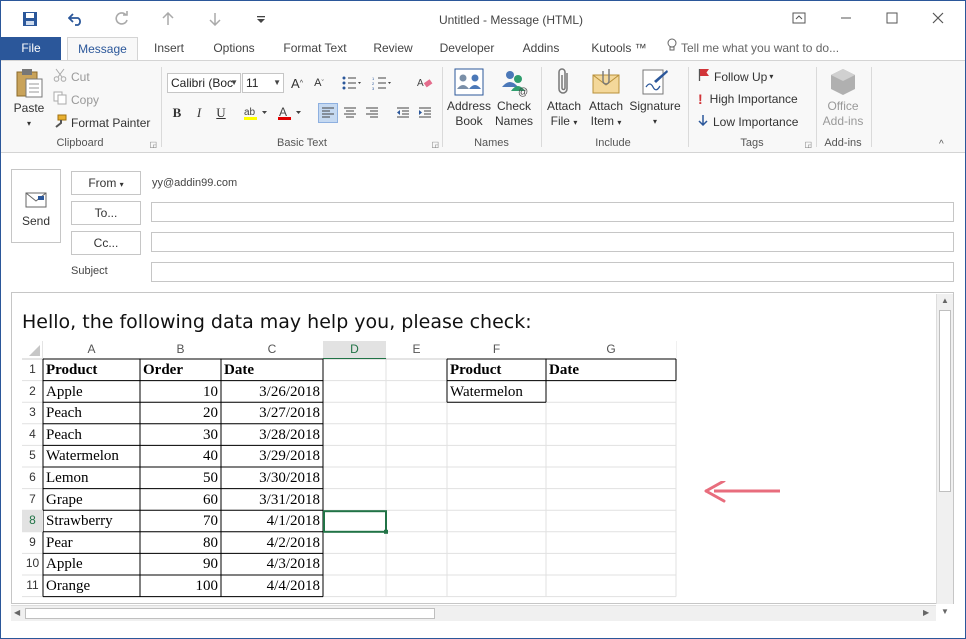  What do you see at coordinates (552, 242) in the screenshot?
I see `cc-field` at bounding box center [552, 242].